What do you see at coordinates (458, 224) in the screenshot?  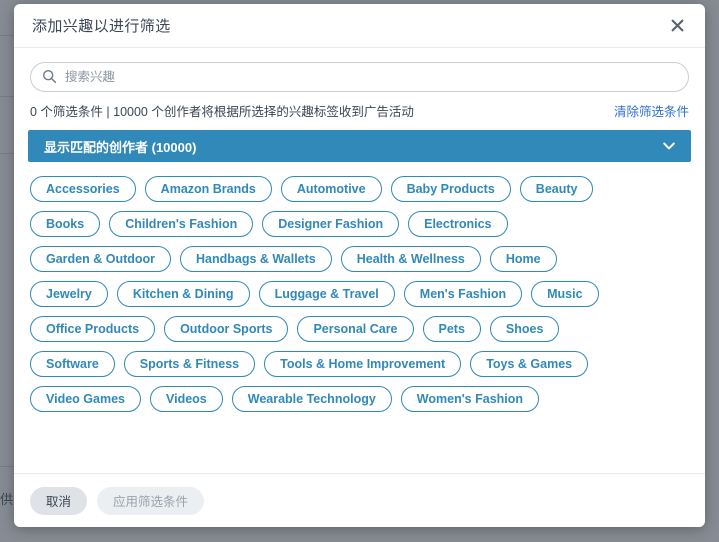 I see `interest-tag: Electronics` at bounding box center [458, 224].